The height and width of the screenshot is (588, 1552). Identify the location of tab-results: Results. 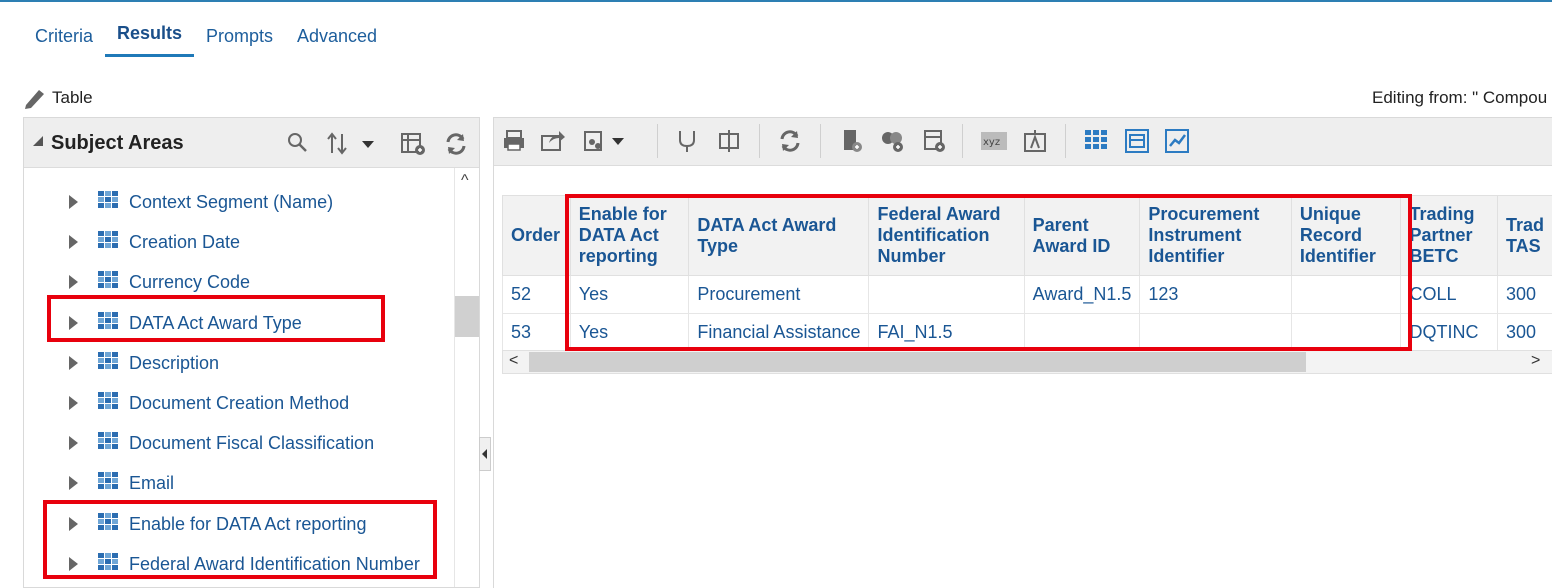
(149, 33).